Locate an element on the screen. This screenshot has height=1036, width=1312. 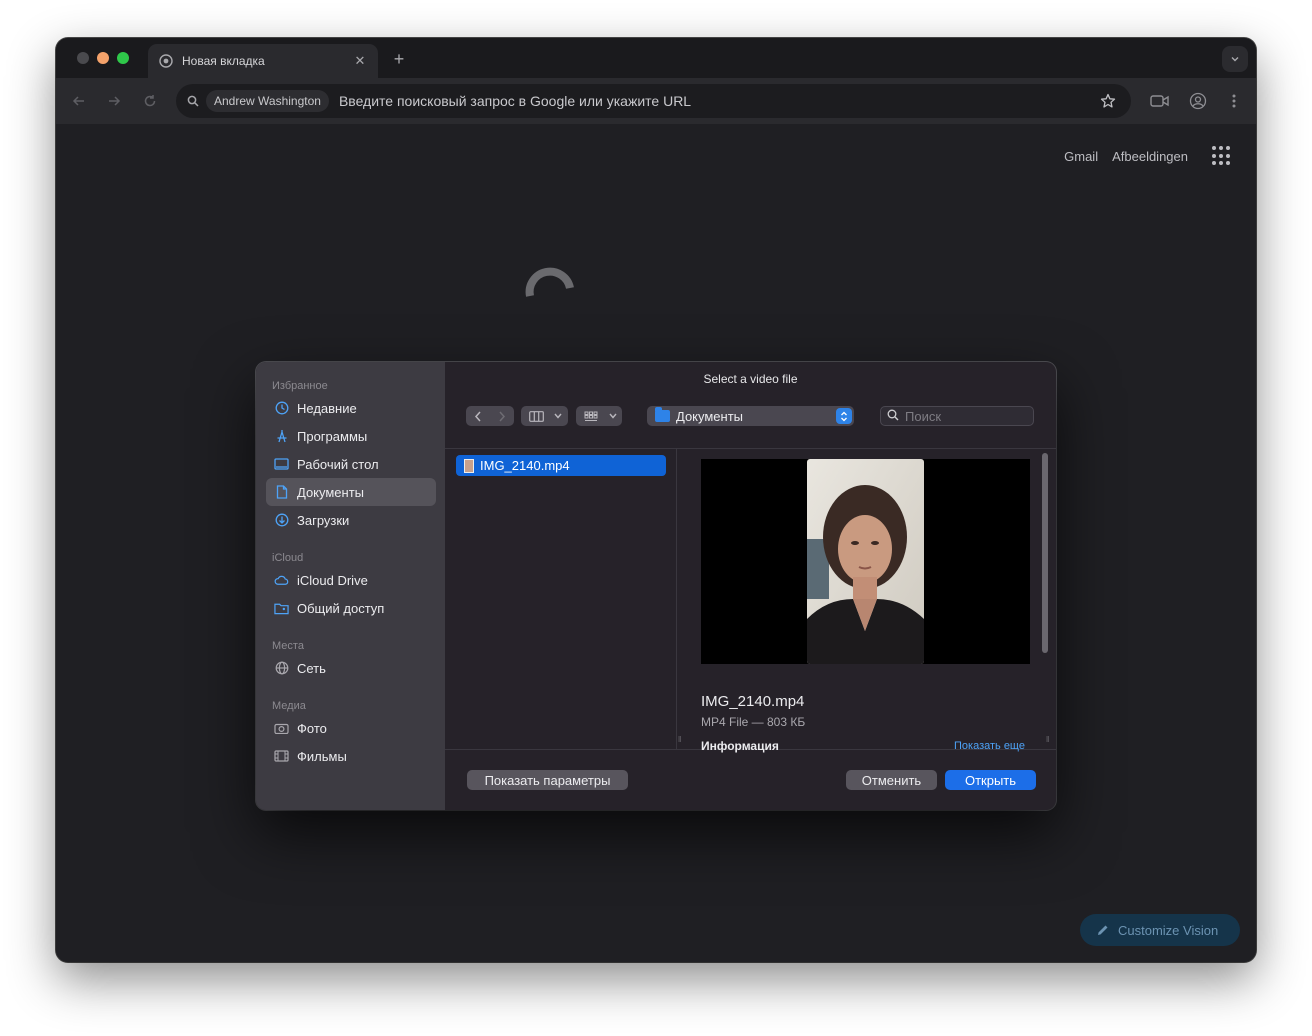
google-logo is located at coordinates (549, 282).